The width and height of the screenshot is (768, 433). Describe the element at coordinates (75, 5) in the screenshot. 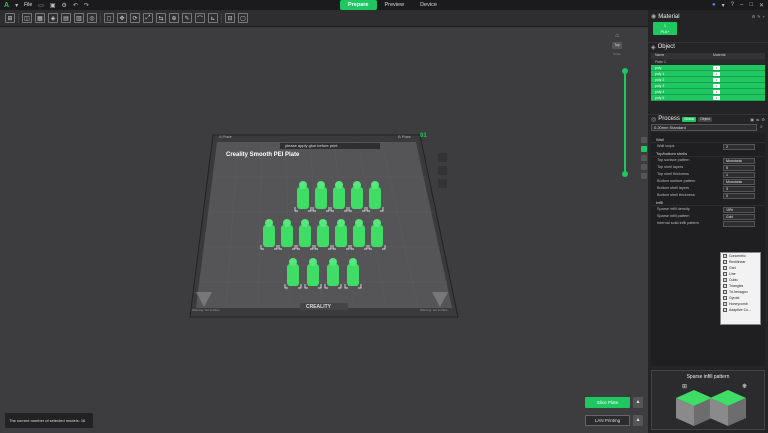

I see `undo-icon: ↶` at that location.